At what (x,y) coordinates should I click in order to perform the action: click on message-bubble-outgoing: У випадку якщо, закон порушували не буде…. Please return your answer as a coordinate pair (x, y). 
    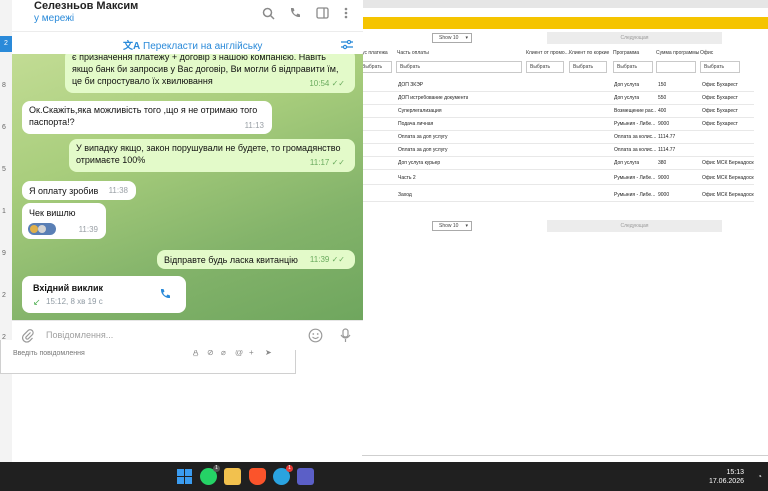
    Looking at the image, I should click on (212, 155).